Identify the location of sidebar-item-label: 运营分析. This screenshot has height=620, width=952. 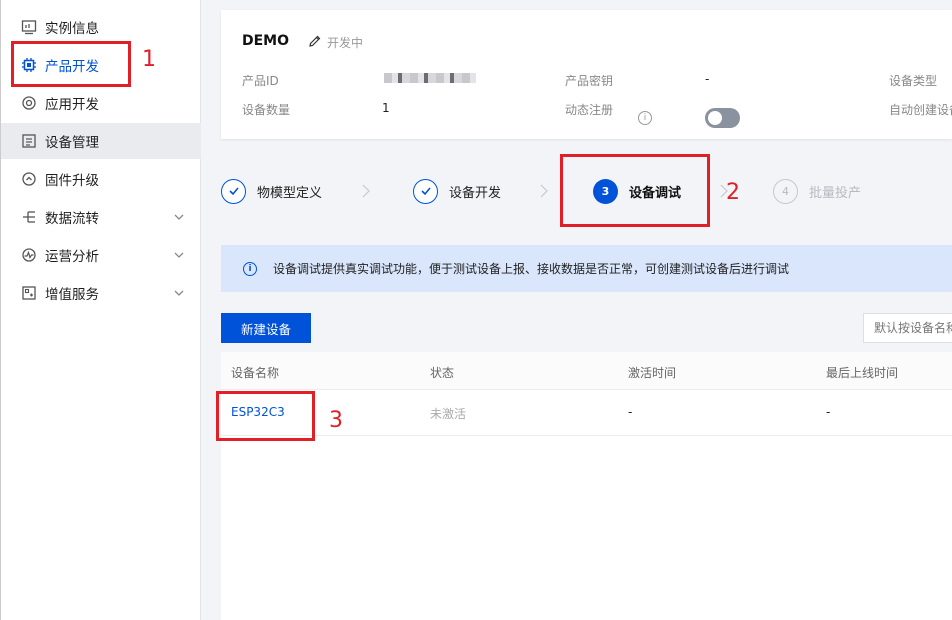
(72, 257).